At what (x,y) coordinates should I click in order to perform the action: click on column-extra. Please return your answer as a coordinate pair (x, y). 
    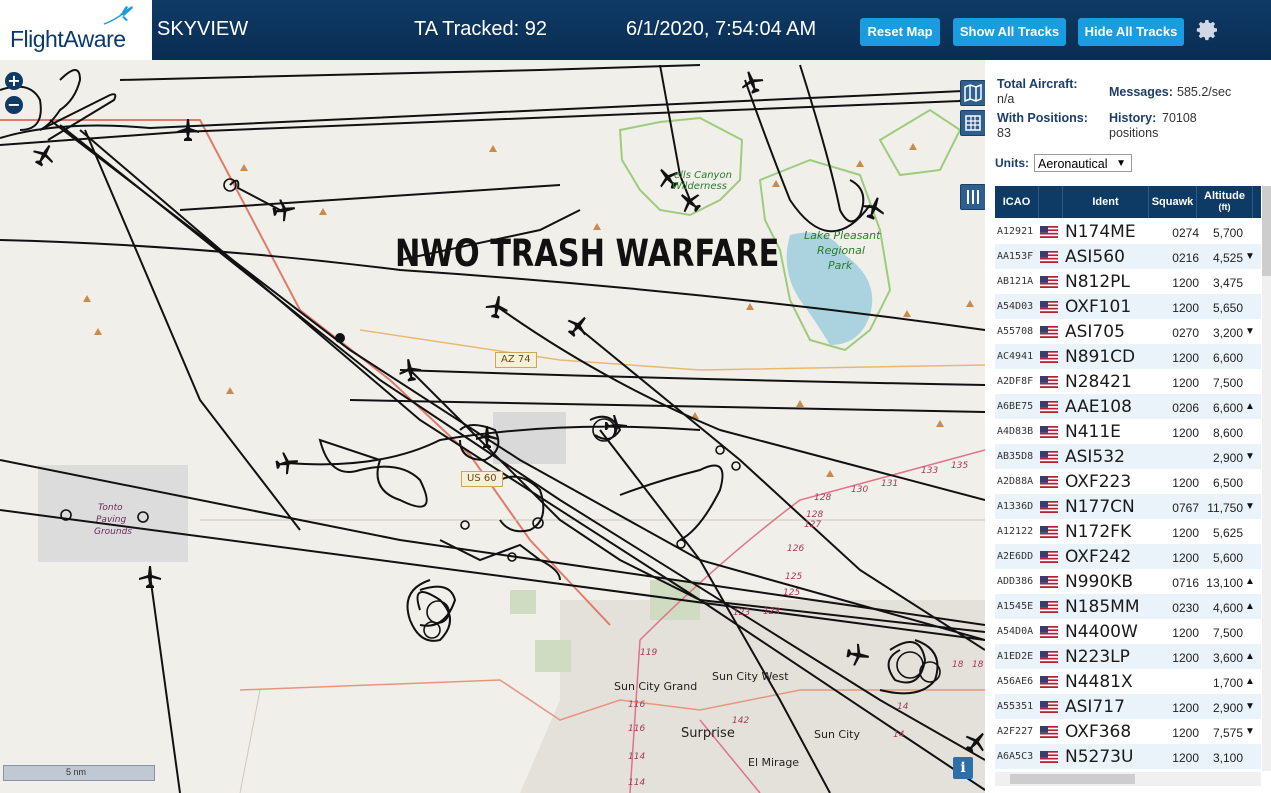
    Looking at the image, I should click on (1257, 202).